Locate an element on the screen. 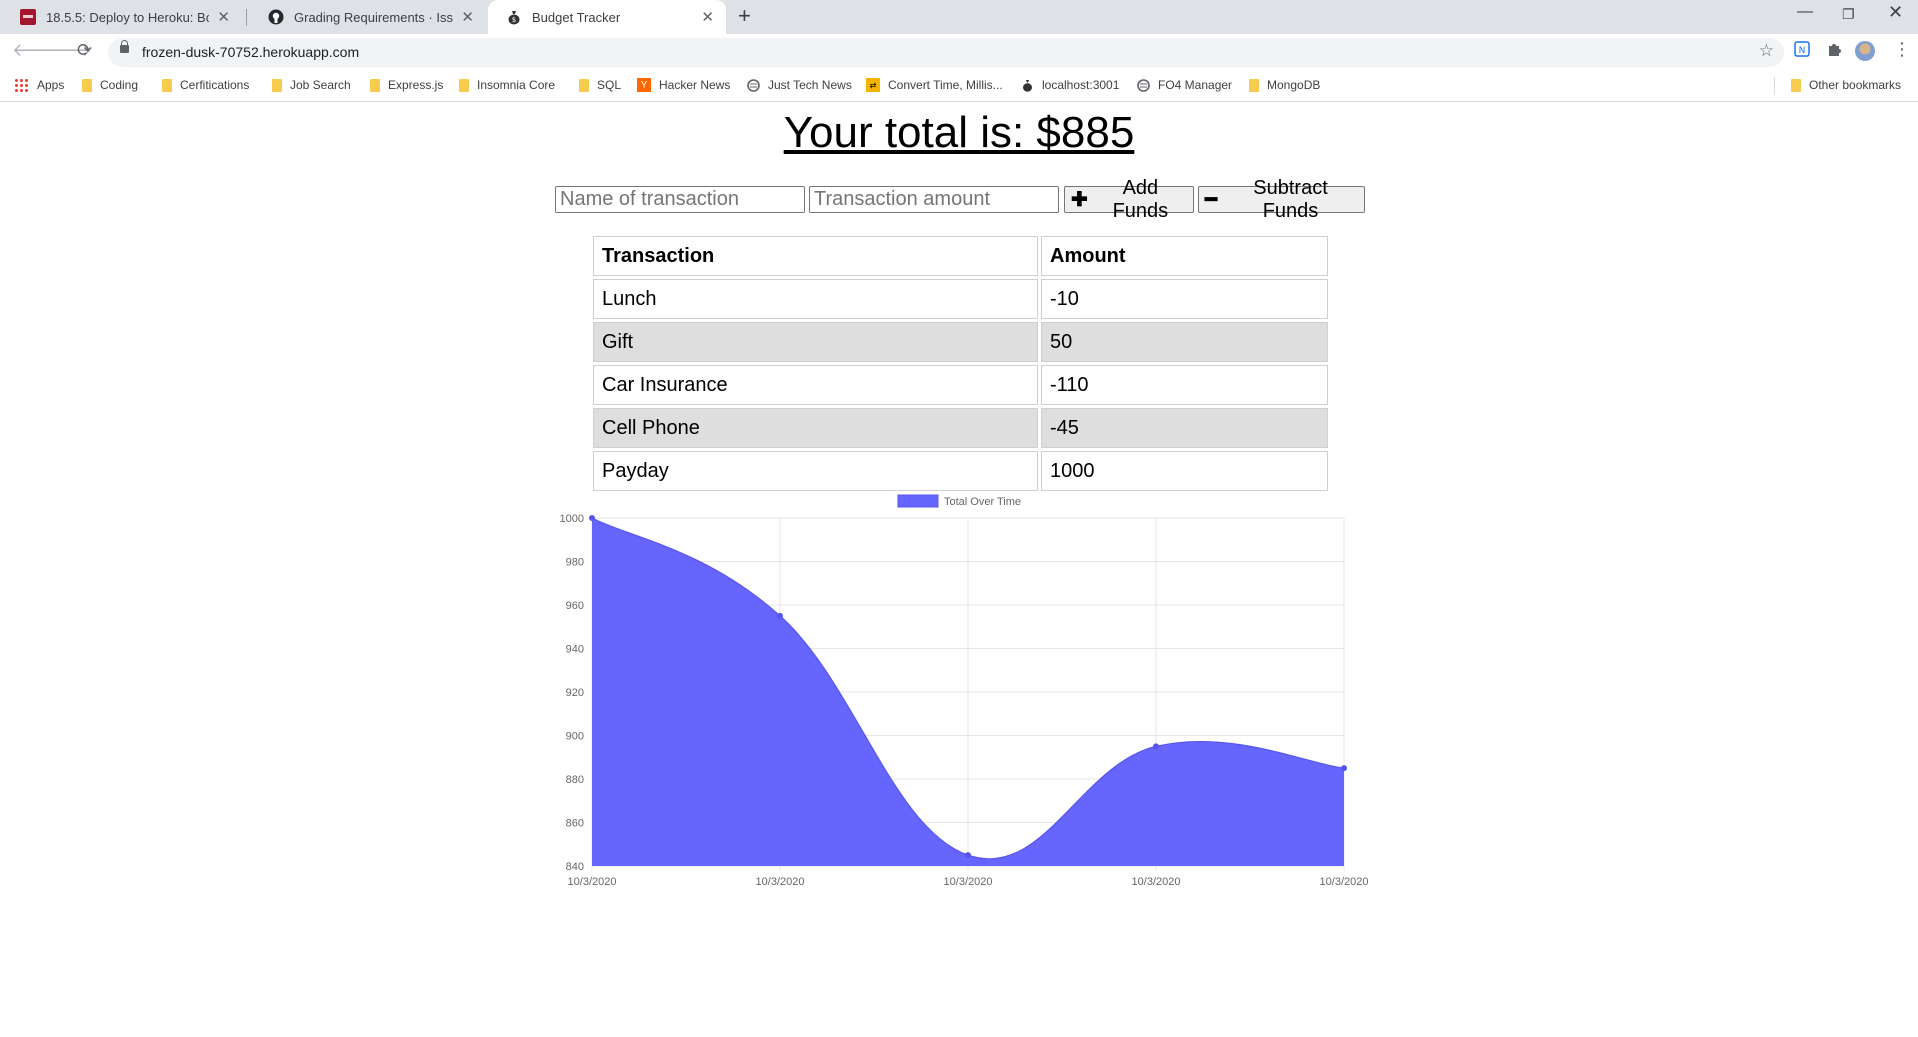 Image resolution: width=1918 pixels, height=1037 pixels. restore-button: ❐ is located at coordinates (1848, 14).